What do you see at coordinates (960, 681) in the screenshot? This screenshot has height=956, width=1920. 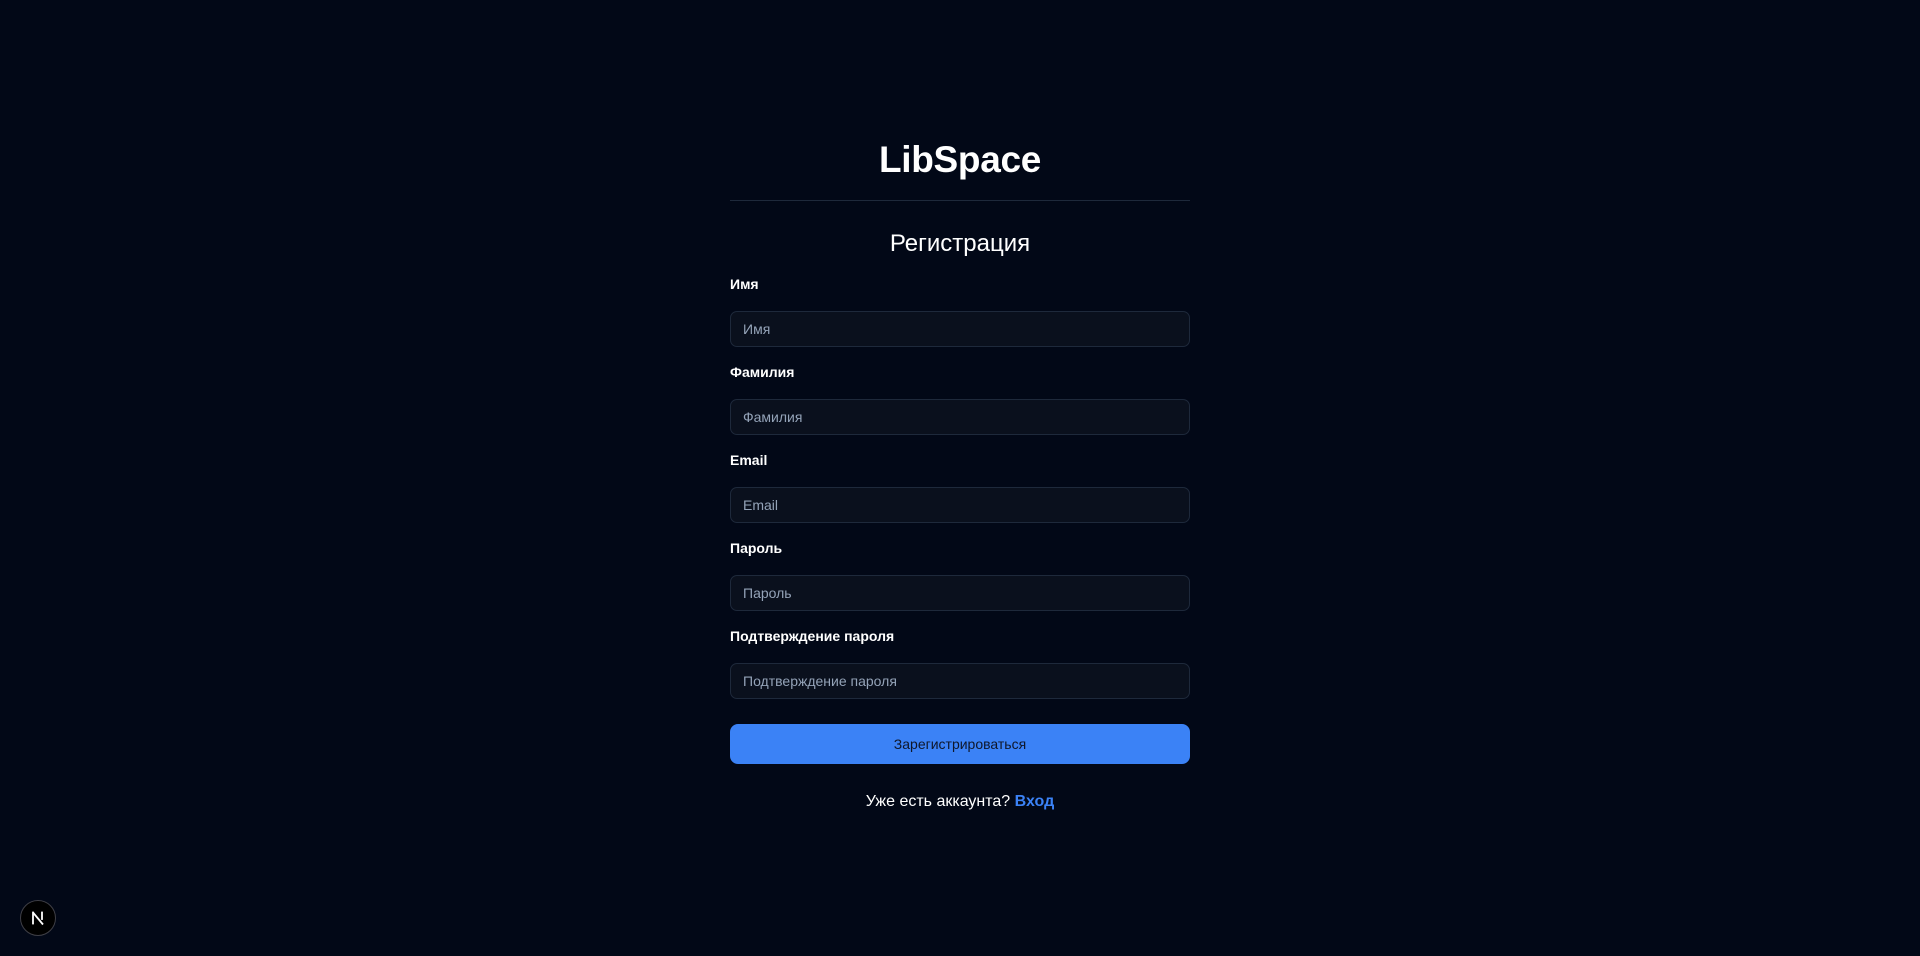 I see `confirm-password-input` at bounding box center [960, 681].